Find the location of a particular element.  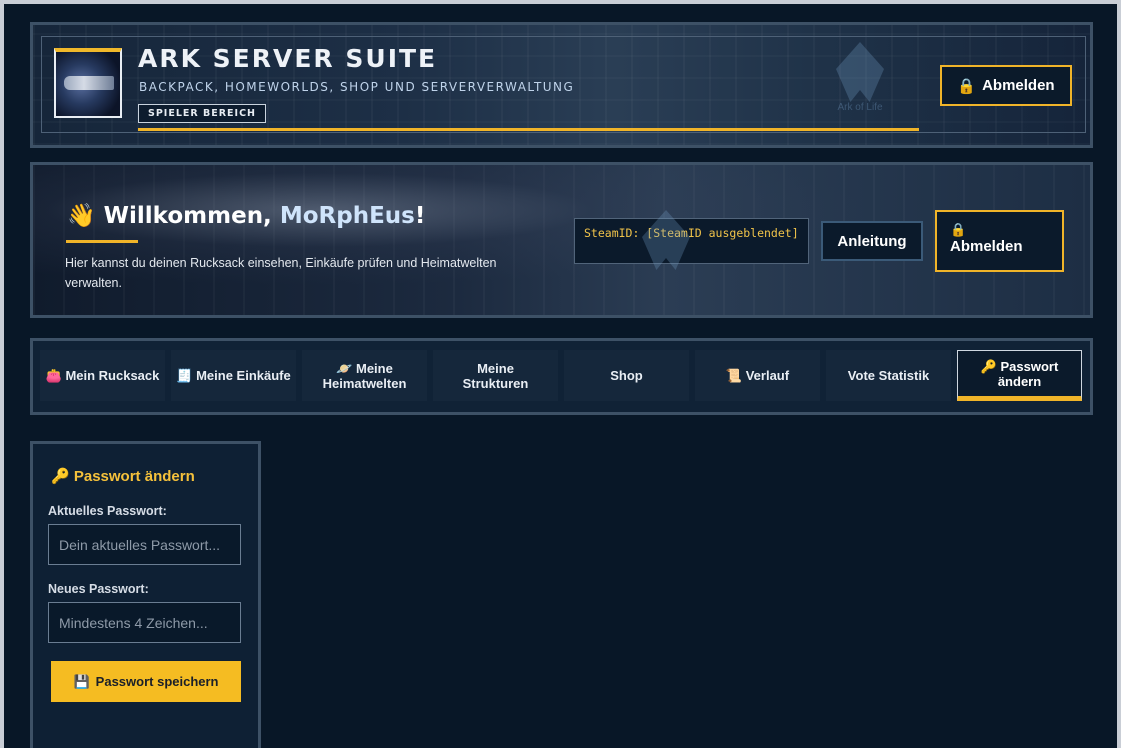

tab-label: Meine Einkäufe is located at coordinates (243, 375).